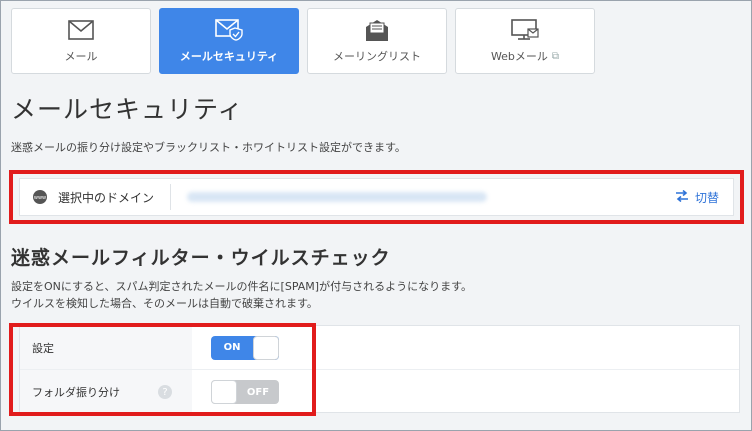 The width and height of the screenshot is (752, 431). What do you see at coordinates (682, 197) in the screenshot?
I see `swap-arrows-icon` at bounding box center [682, 197].